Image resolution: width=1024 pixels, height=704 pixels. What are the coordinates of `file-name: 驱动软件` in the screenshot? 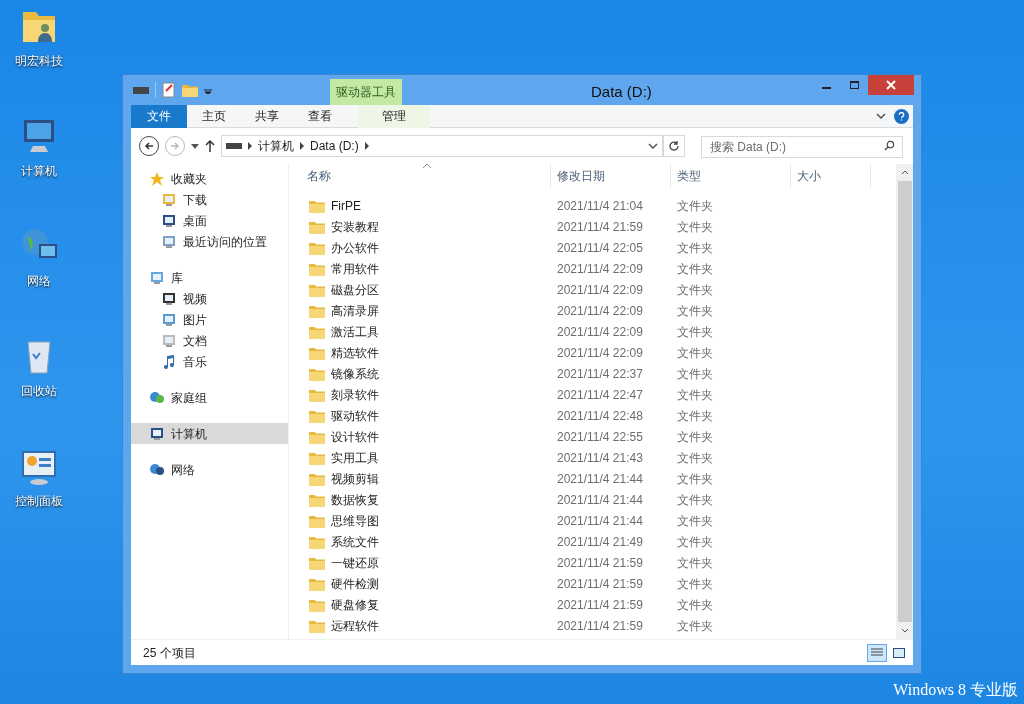 It's located at (355, 416).